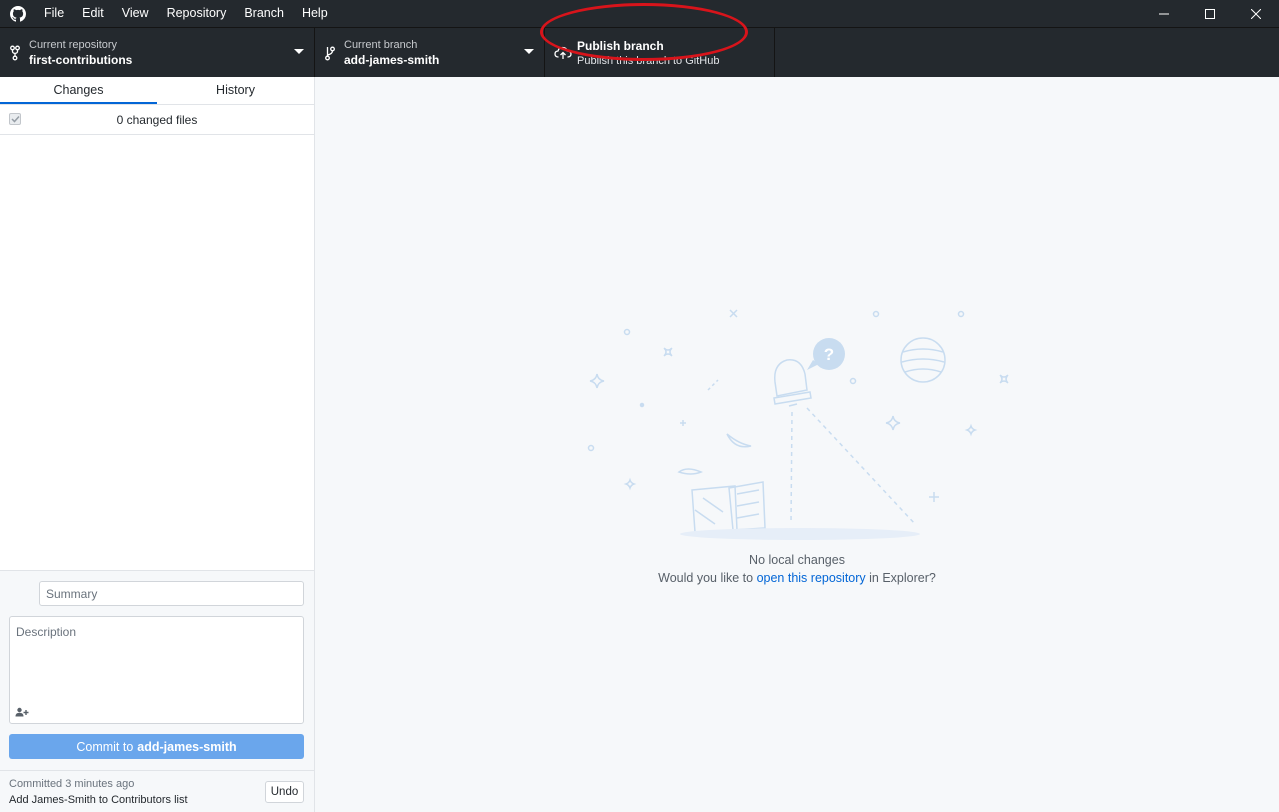  I want to click on undo-button: Undo, so click(284, 792).